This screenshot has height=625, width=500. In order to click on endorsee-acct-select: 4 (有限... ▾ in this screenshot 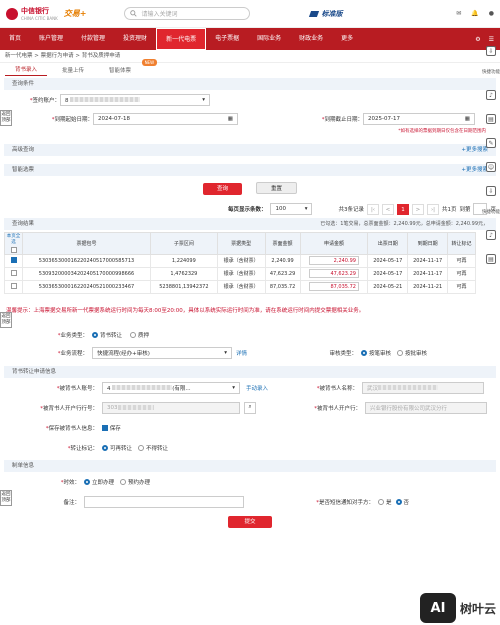, I will do `click(171, 387)`.